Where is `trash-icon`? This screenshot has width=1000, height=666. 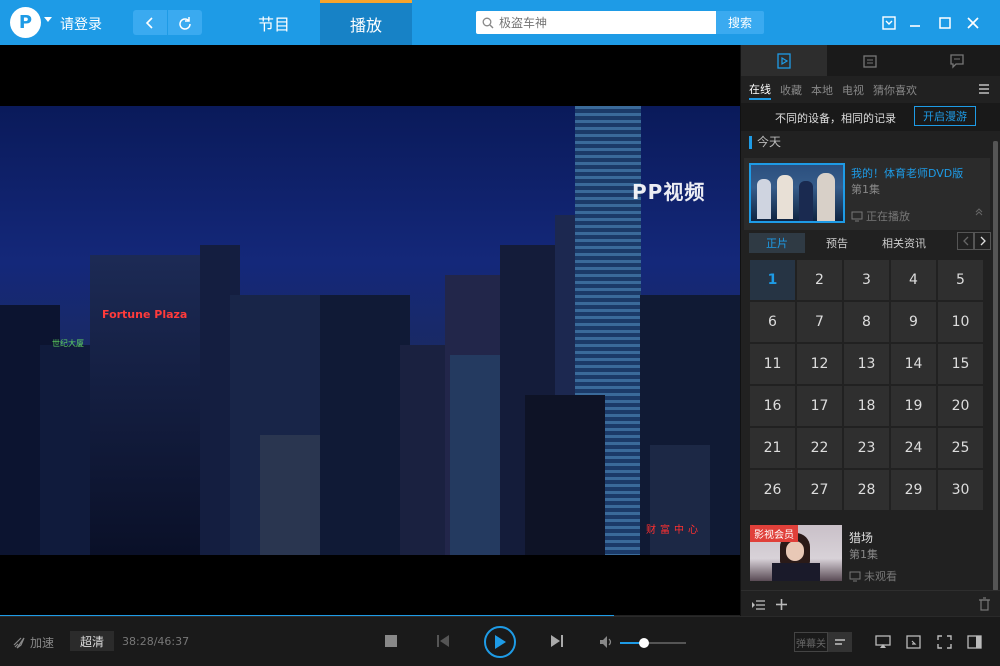
trash-icon is located at coordinates (984, 604).